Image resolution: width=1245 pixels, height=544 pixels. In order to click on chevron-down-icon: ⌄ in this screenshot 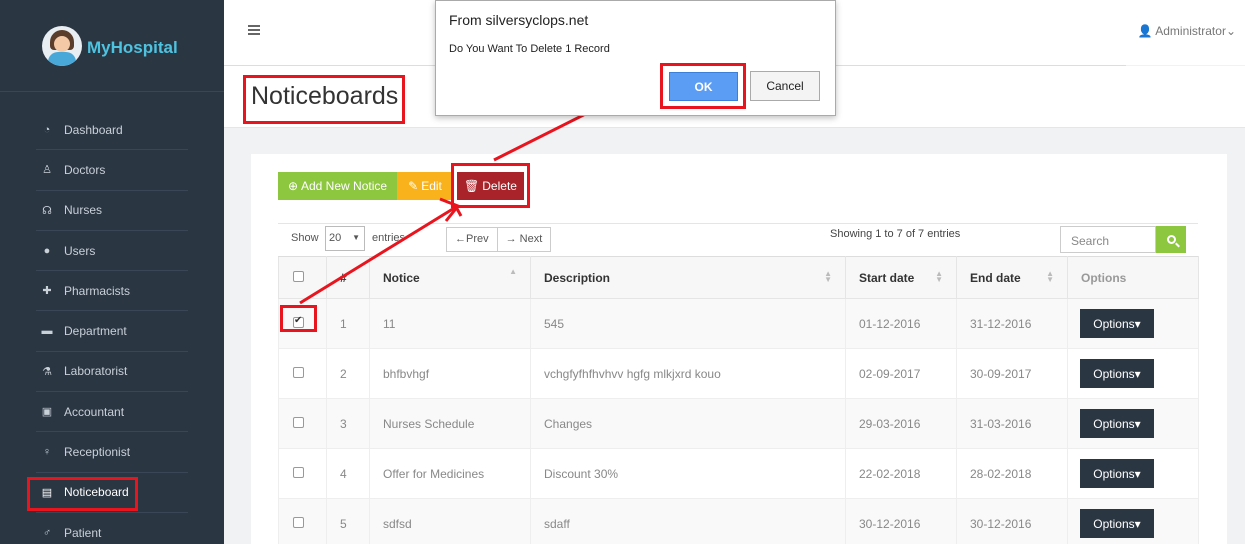, I will do `click(1230, 31)`.